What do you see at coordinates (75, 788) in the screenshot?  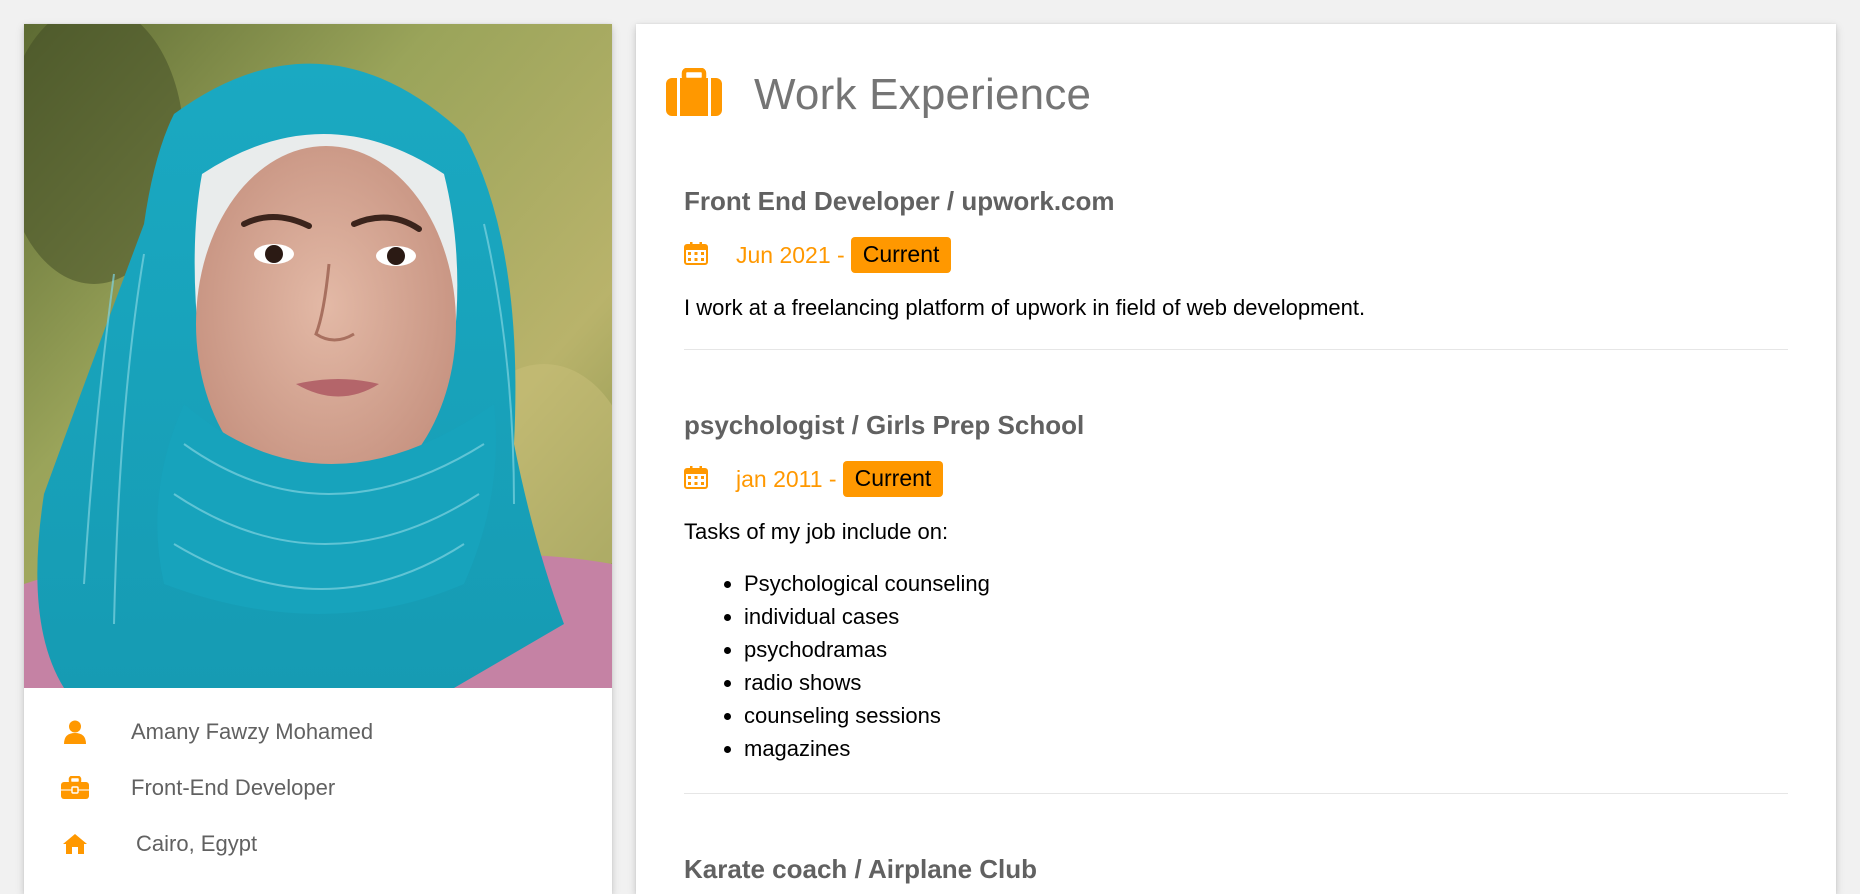 I see `briefcase-icon` at bounding box center [75, 788].